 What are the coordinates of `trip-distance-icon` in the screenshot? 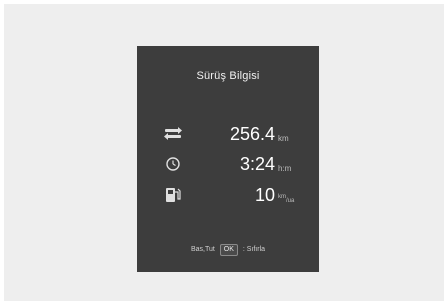 It's located at (173, 134).